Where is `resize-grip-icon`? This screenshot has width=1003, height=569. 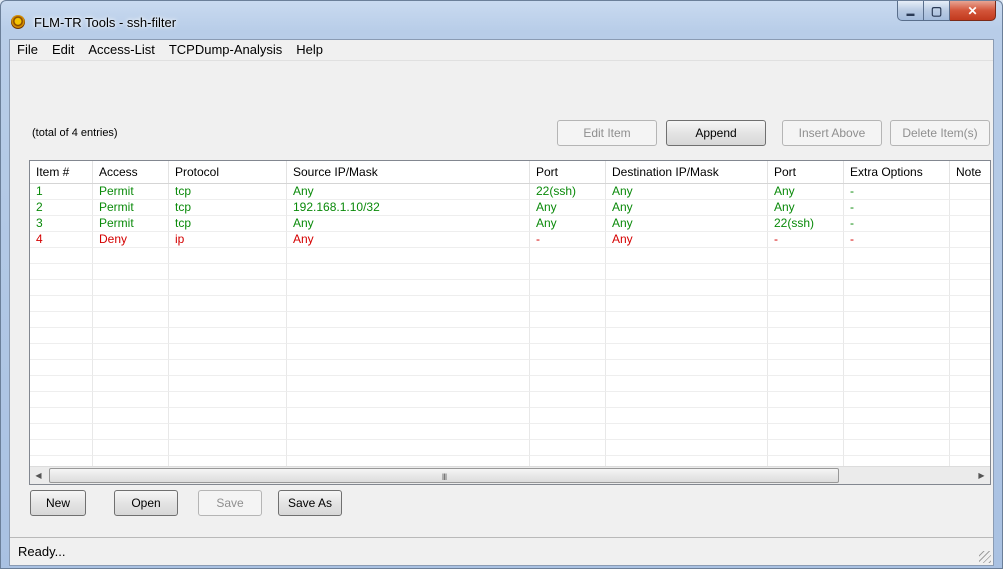 resize-grip-icon is located at coordinates (985, 557).